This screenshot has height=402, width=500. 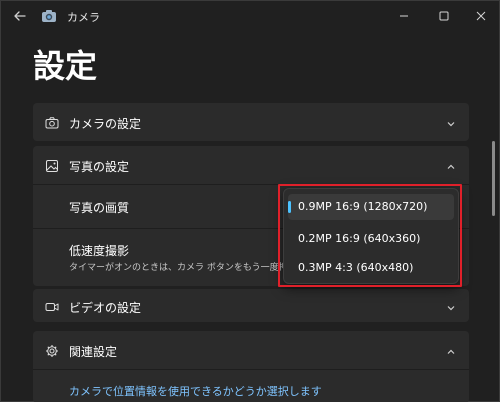 I want to click on time-lapse-label: 低速度撮影, so click(x=99, y=251).